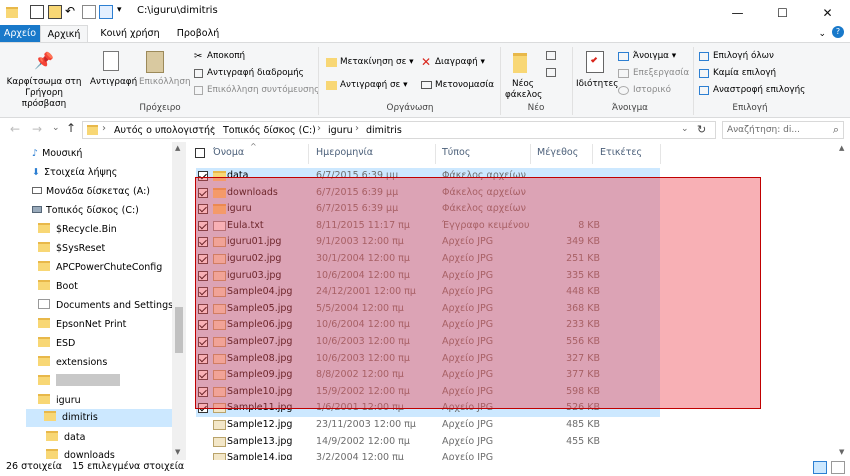 The width and height of the screenshot is (850, 476). I want to click on copy-button: Αντιγραφή, so click(113, 82).